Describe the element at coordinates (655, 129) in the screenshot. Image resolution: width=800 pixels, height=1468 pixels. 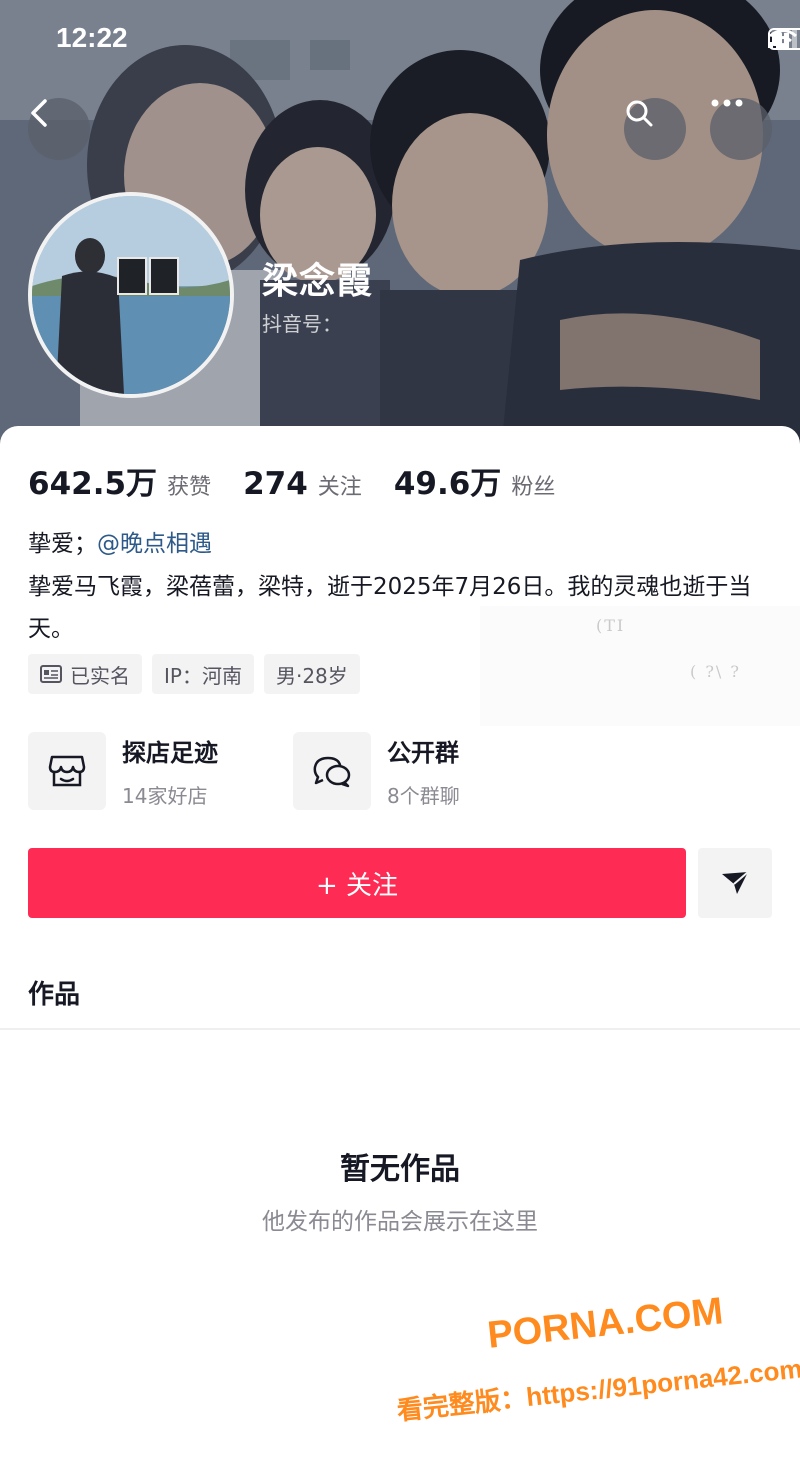
I see `search-button` at that location.